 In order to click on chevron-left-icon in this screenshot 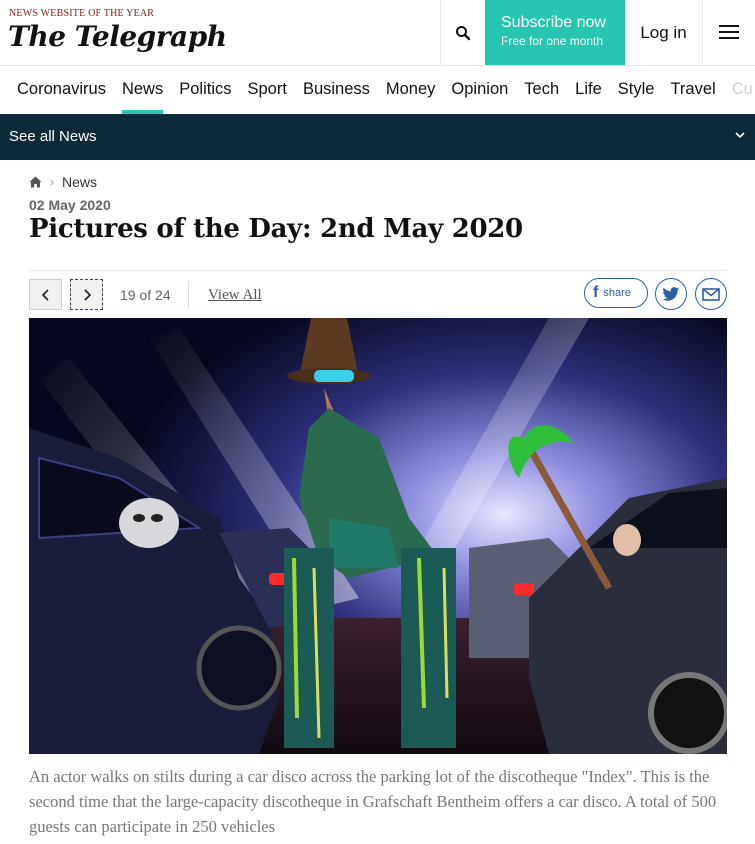, I will do `click(45, 294)`.